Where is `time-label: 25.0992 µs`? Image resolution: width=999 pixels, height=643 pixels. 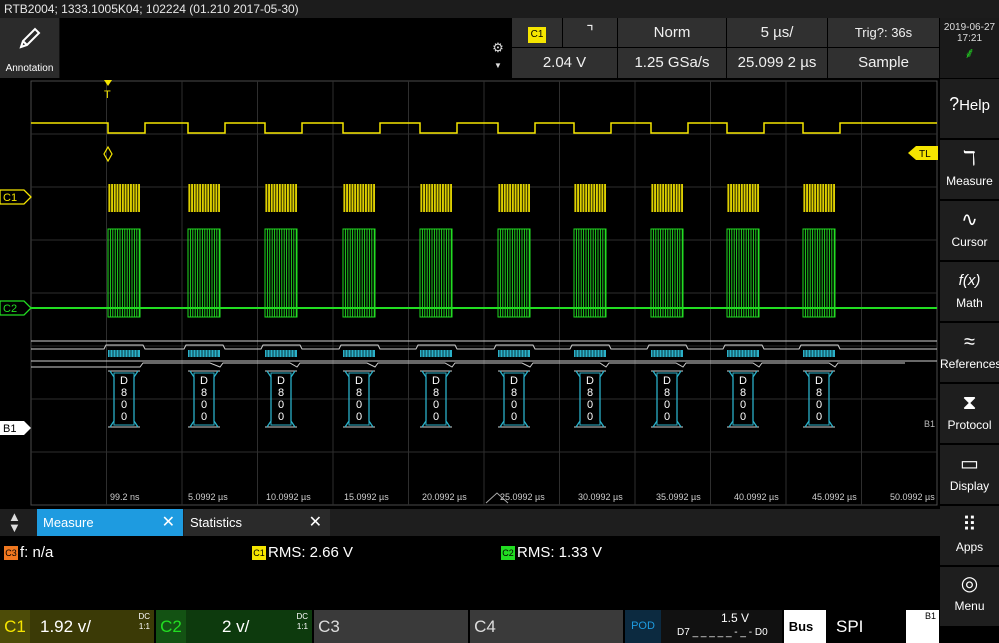
time-label: 25.0992 µs is located at coordinates (522, 497).